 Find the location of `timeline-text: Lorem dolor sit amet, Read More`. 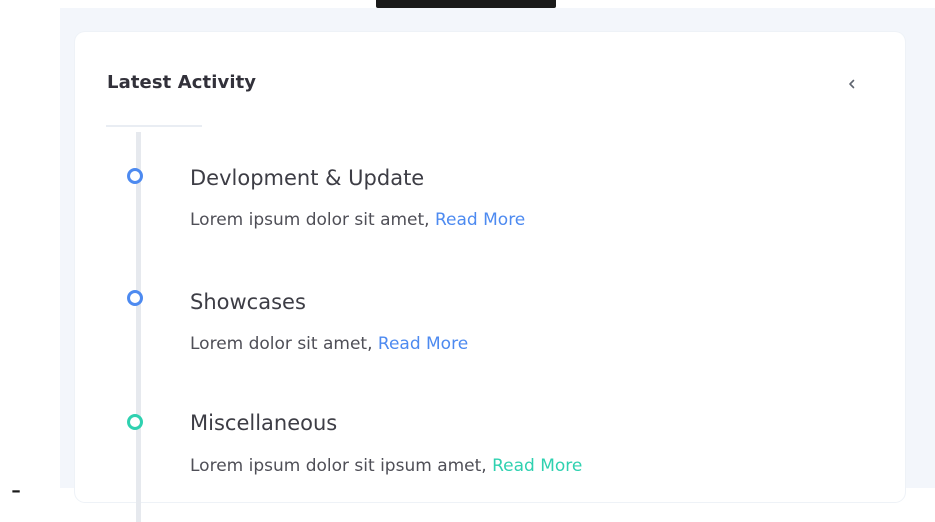

timeline-text: Lorem dolor sit amet, Read More is located at coordinates (329, 344).